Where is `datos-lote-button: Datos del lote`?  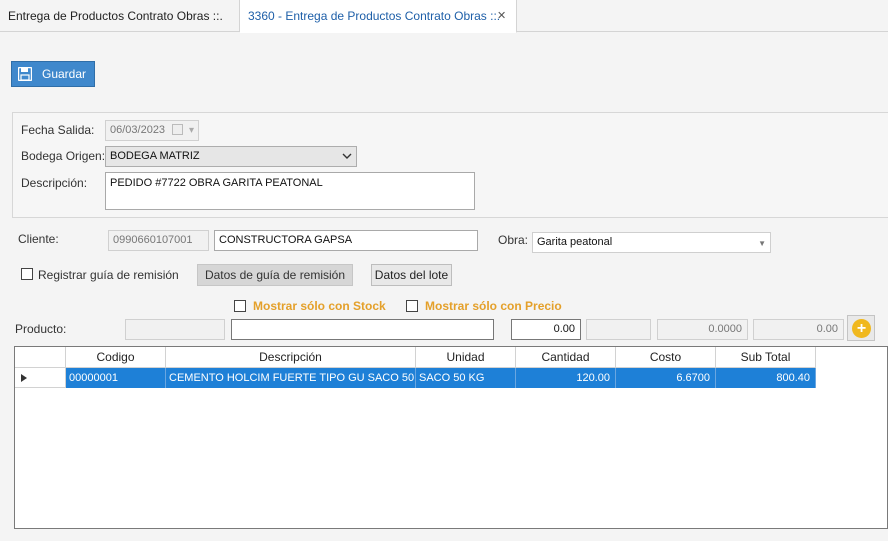
datos-lote-button: Datos del lote is located at coordinates (411, 275).